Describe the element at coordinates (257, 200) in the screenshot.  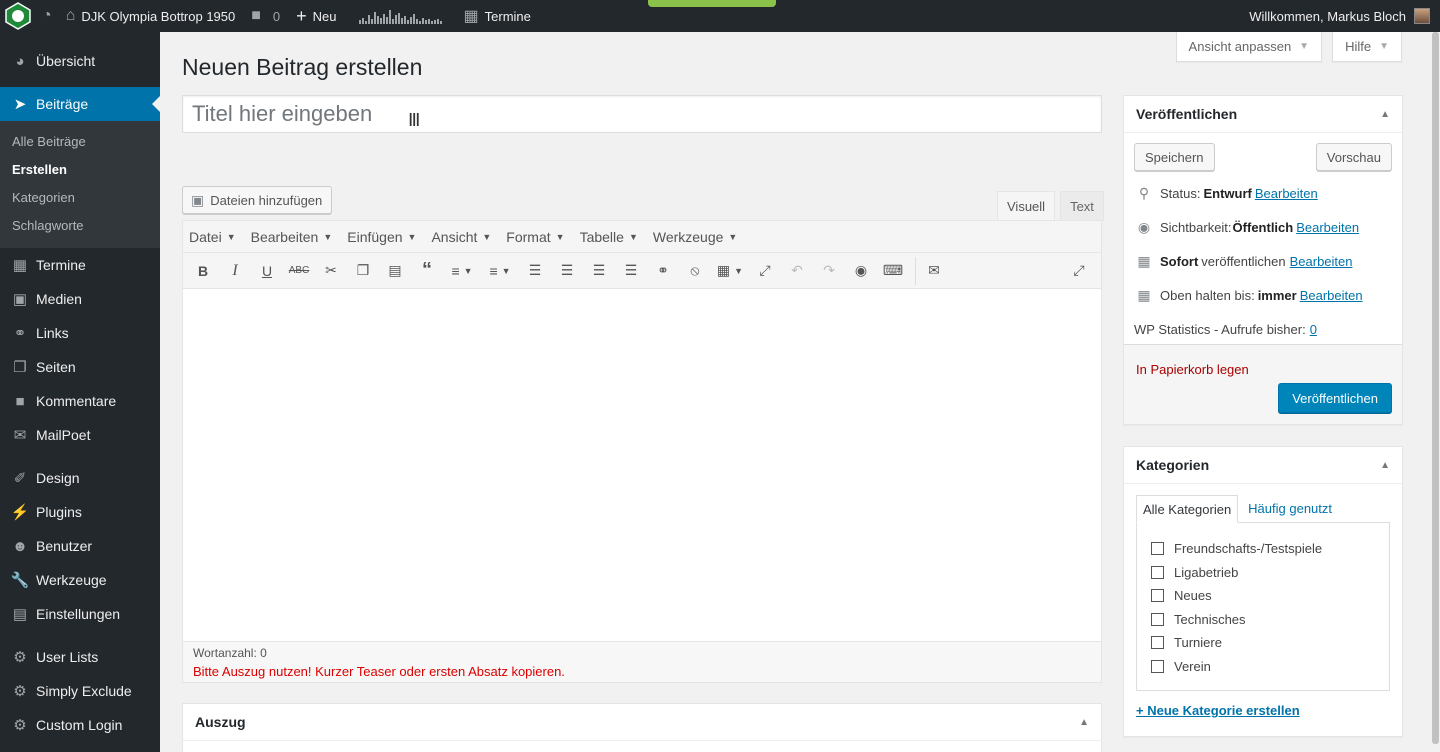
I see `add-media-button: ▣ Dateien hinzufügen` at that location.